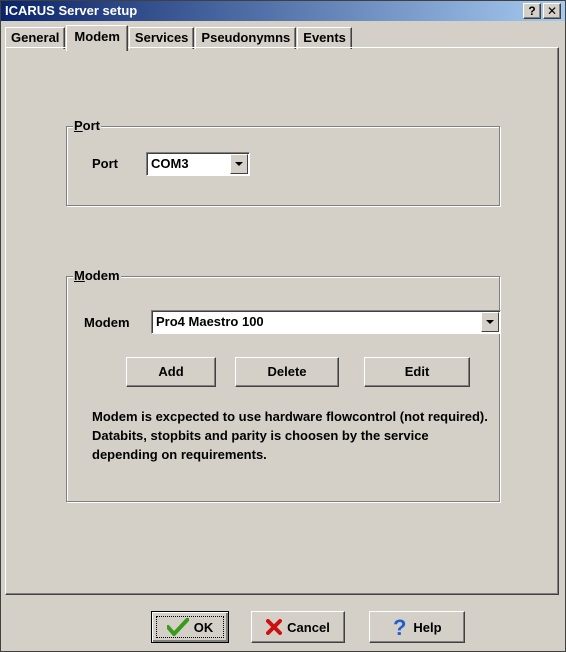 The image size is (566, 652). I want to click on help-button: ? Help, so click(417, 627).